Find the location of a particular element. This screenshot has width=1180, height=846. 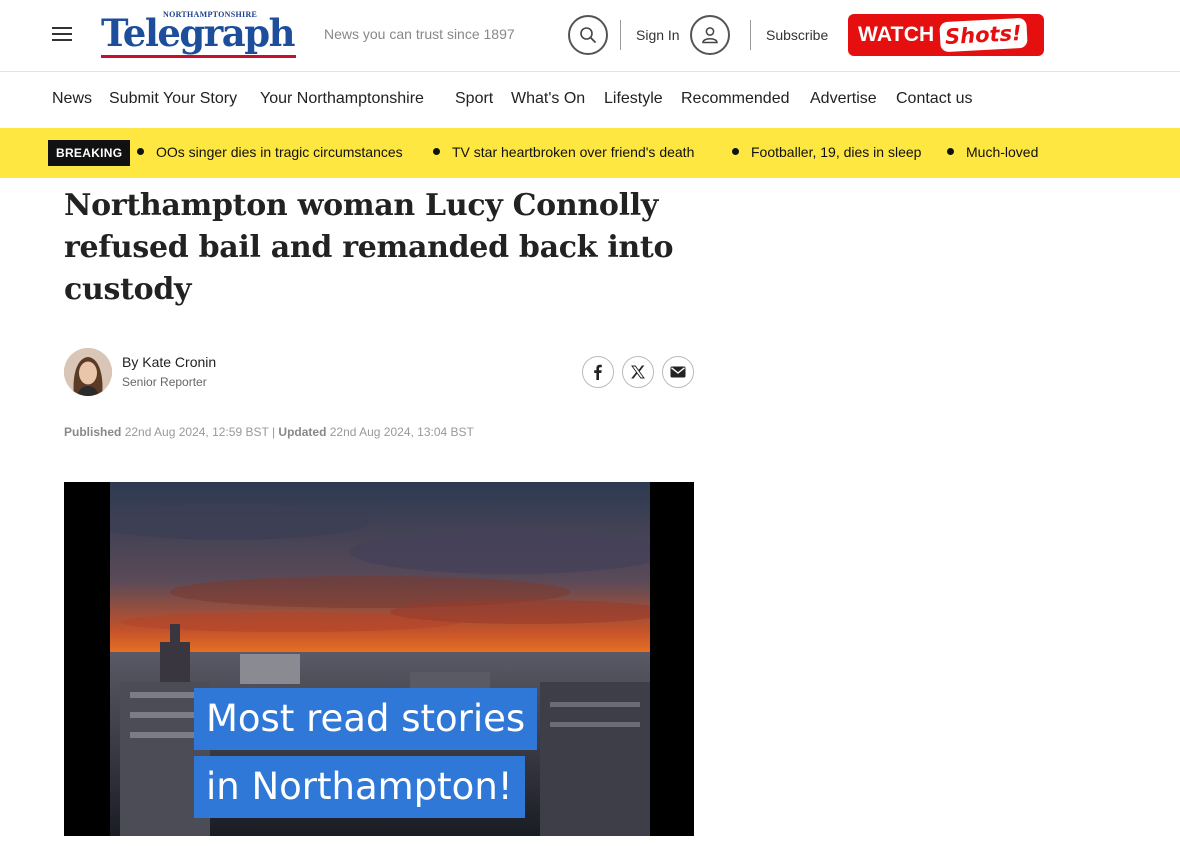

ticker-item: Much-loved is located at coordinates (992, 152).